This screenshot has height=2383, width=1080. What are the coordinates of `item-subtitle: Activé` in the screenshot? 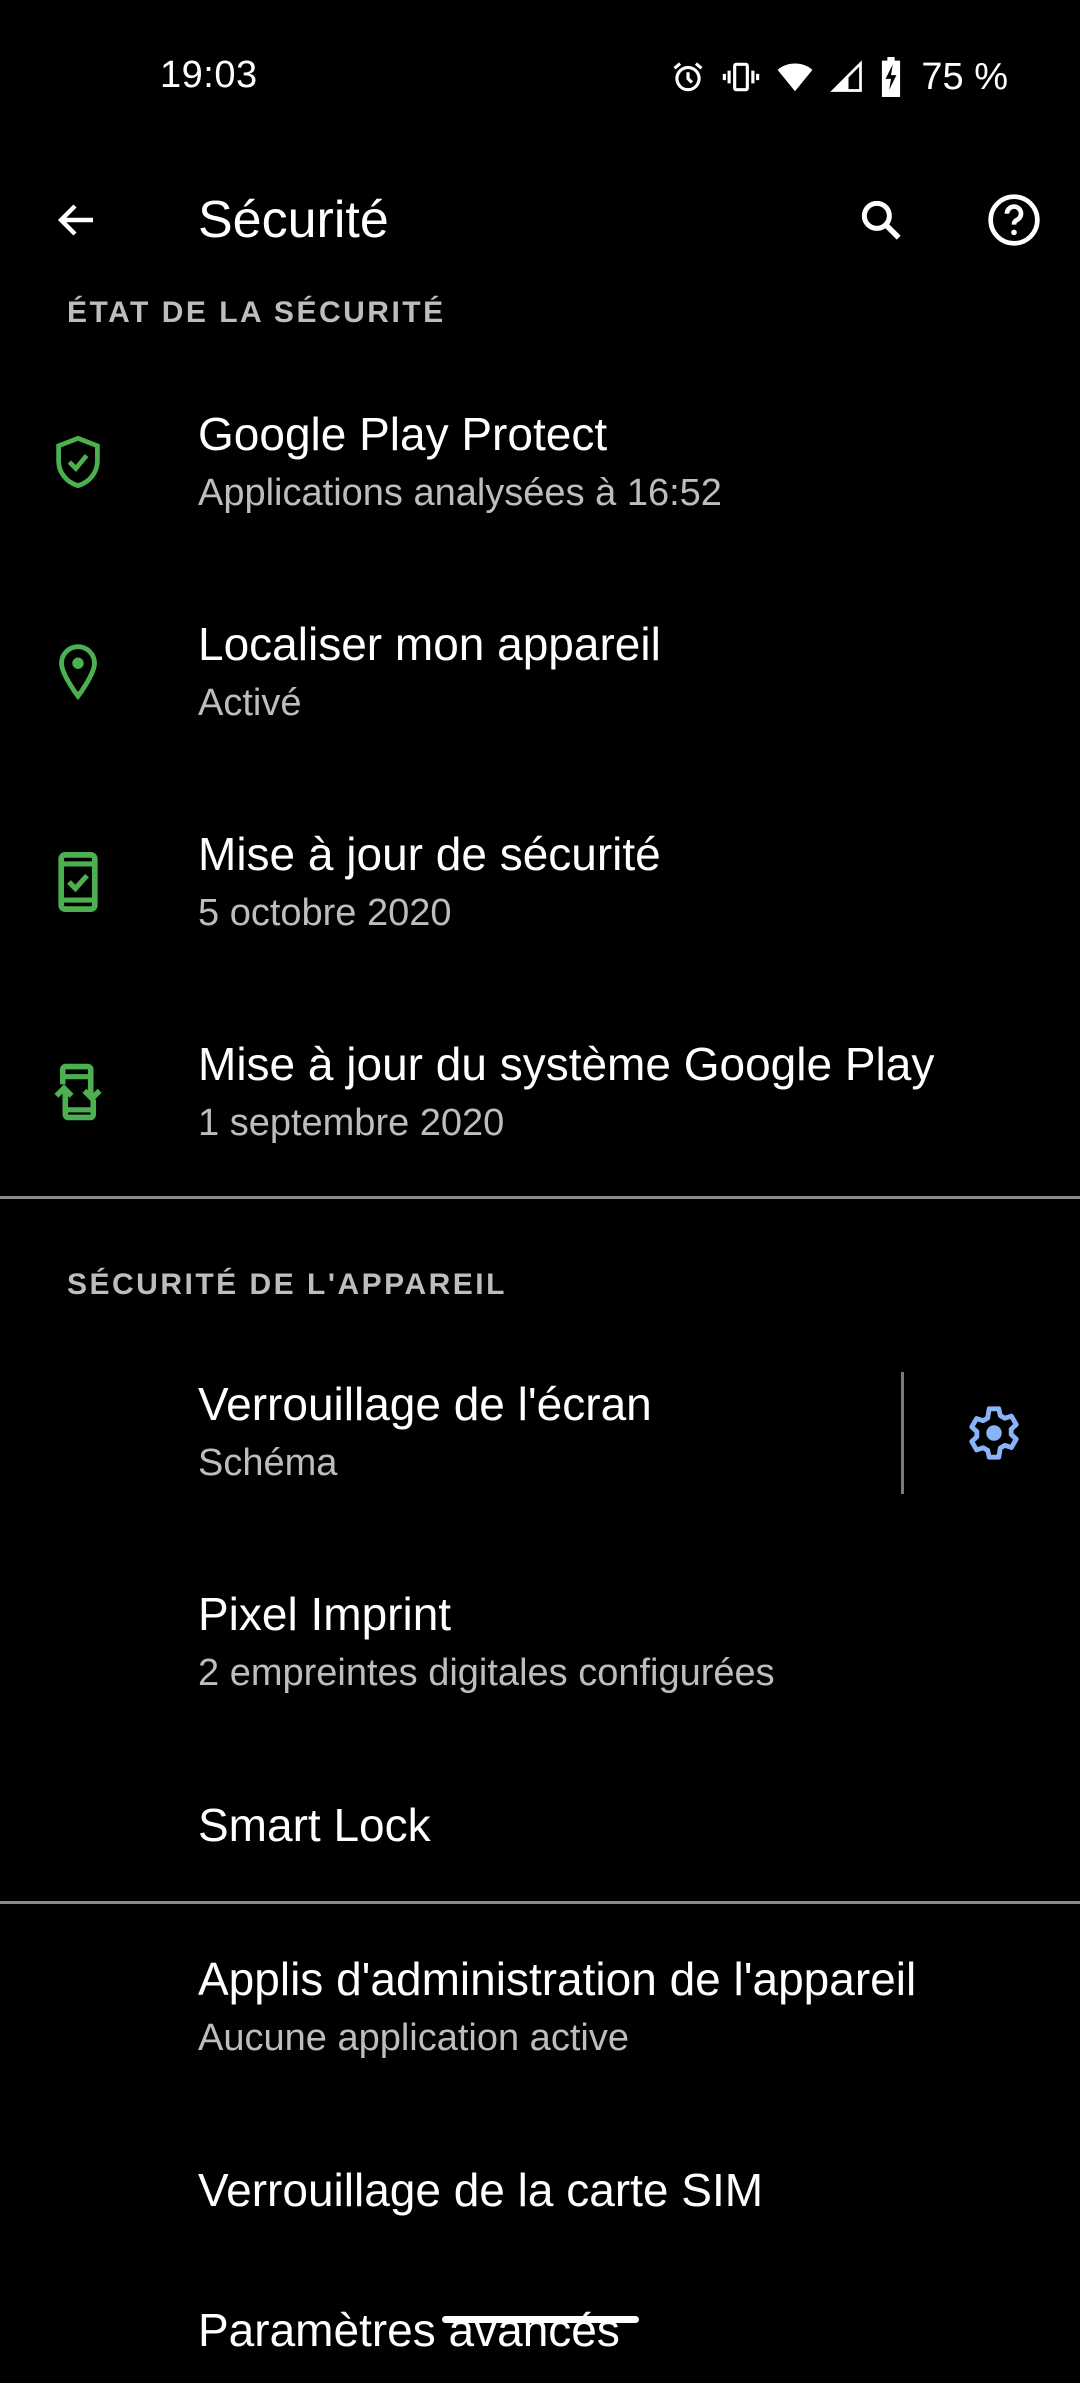 It's located at (250, 703).